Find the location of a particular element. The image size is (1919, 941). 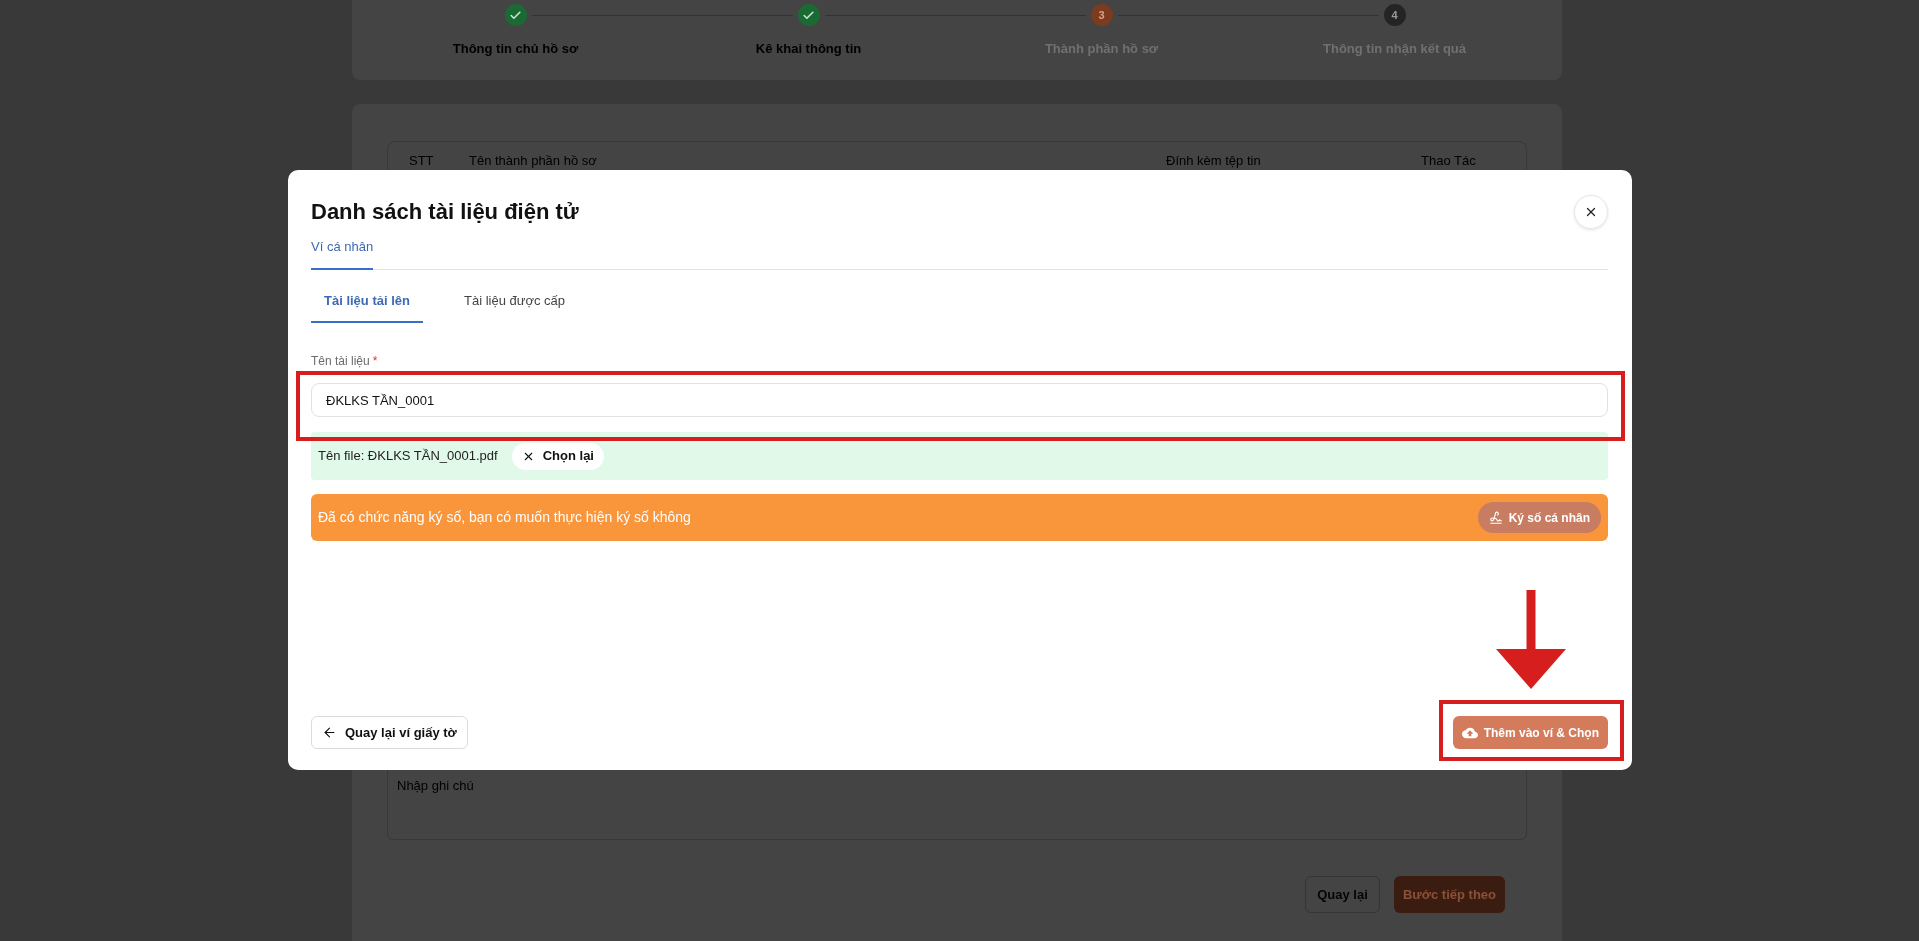

step-number: 4 is located at coordinates (1394, 15).